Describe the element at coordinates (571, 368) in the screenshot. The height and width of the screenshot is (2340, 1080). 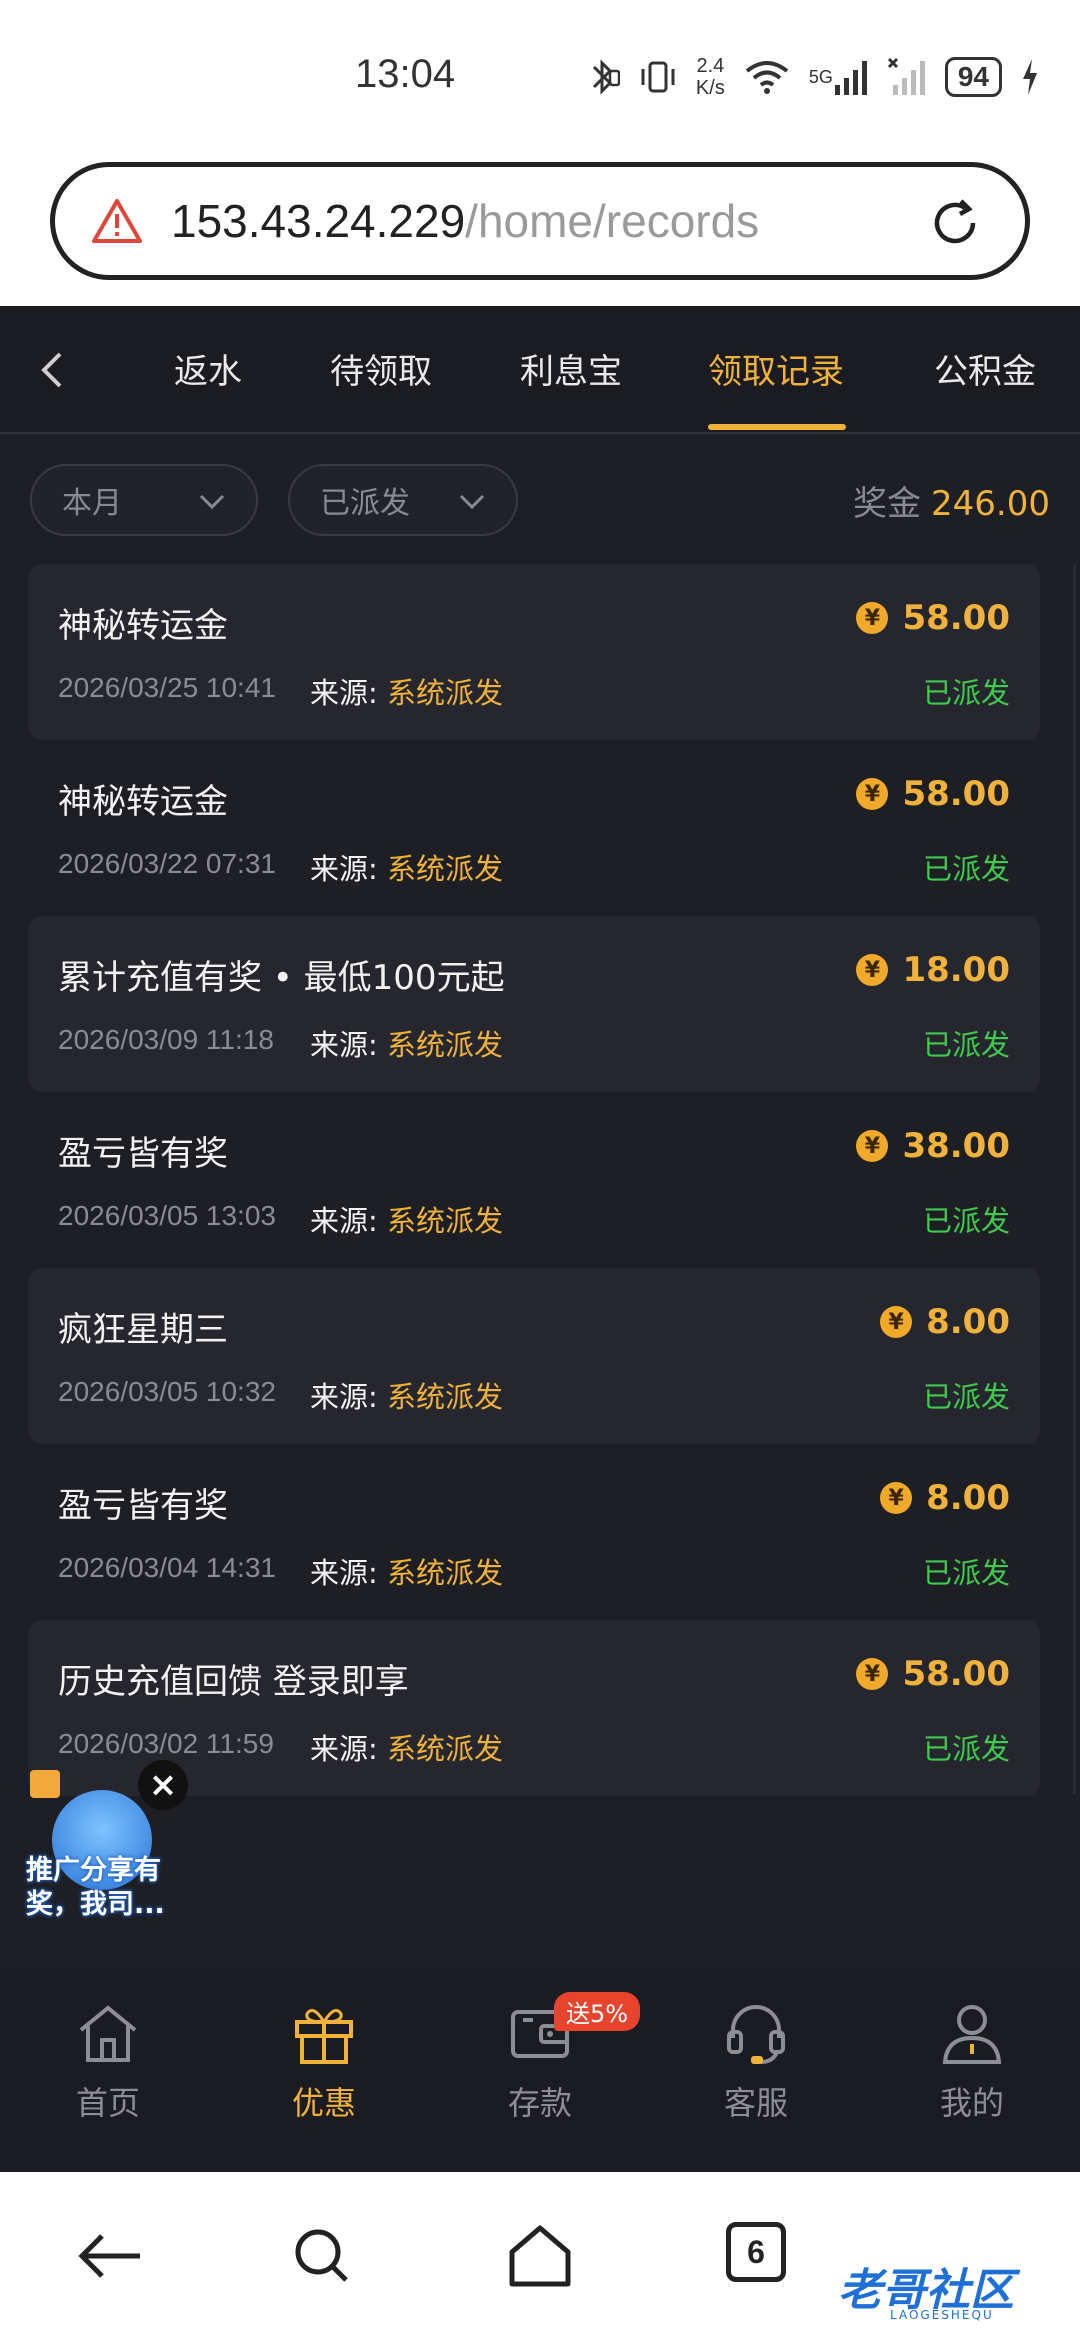
I see `tab-interest: 利息宝` at that location.